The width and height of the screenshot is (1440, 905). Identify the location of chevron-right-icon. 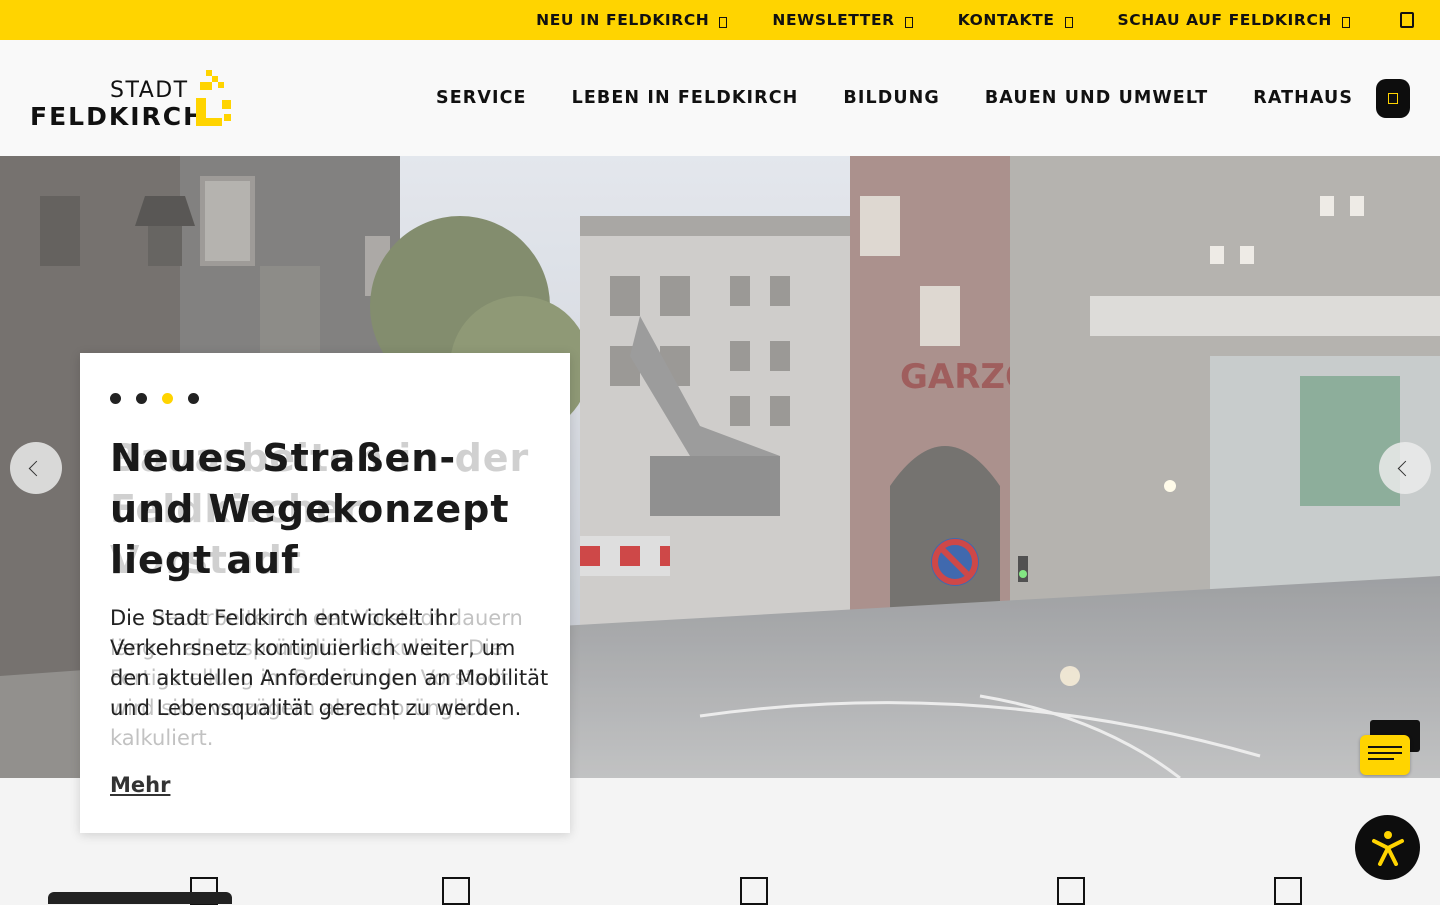
(1405, 468).